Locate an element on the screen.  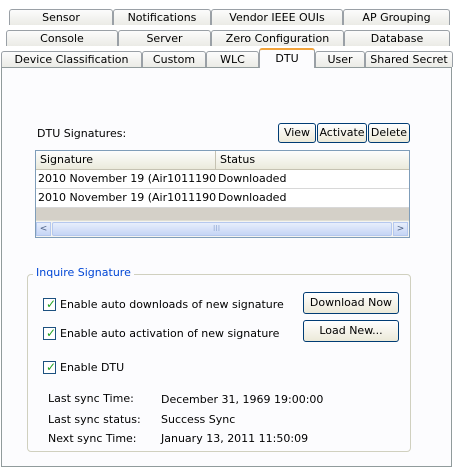
view-button: View is located at coordinates (297, 133).